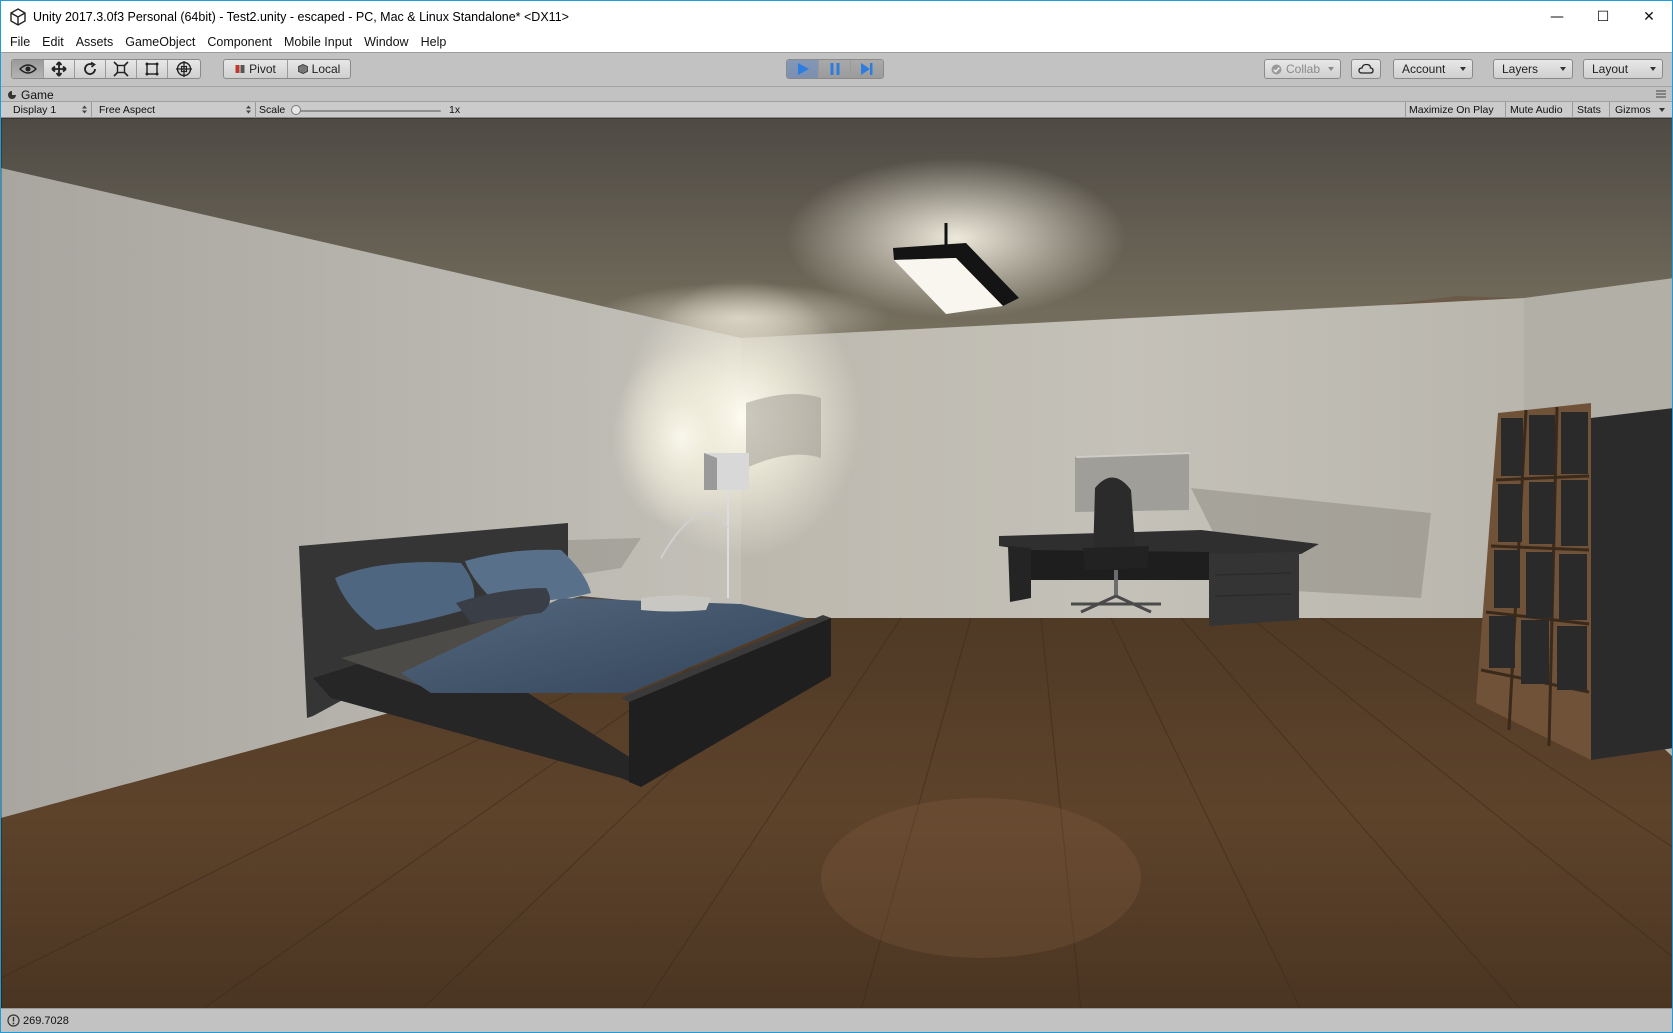  I want to click on step-button, so click(867, 69).